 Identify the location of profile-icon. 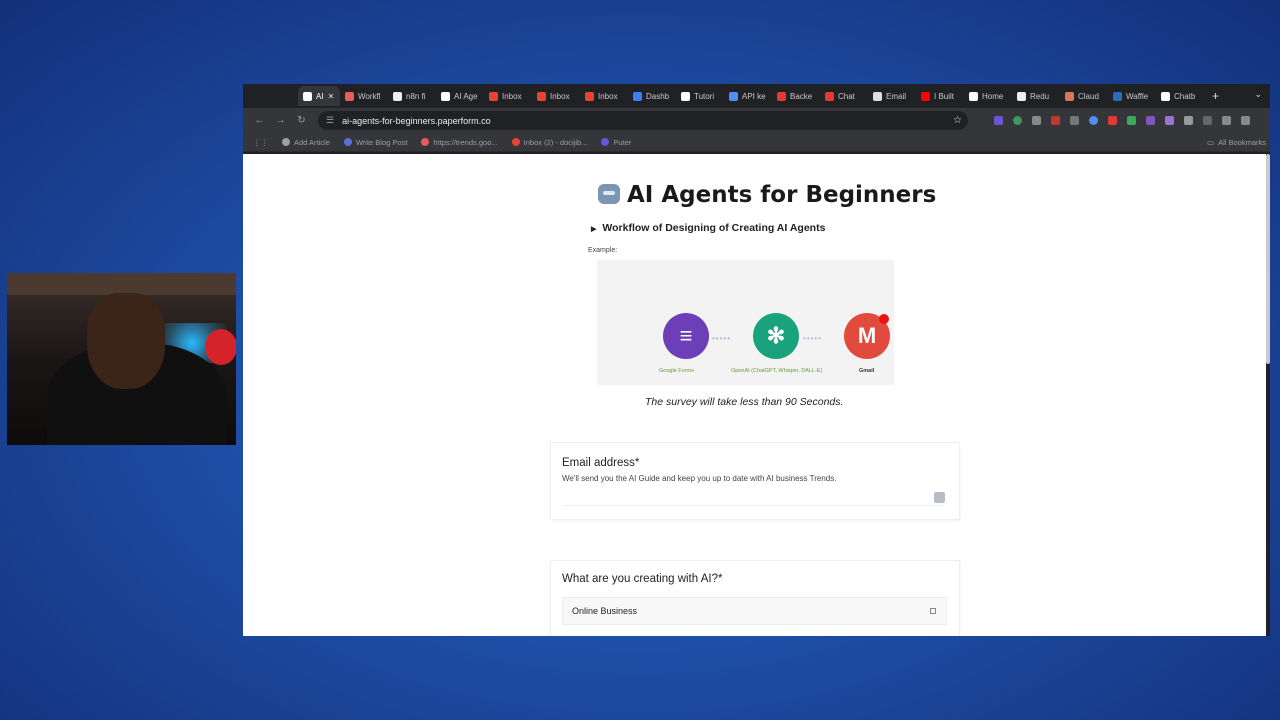
(1207, 120).